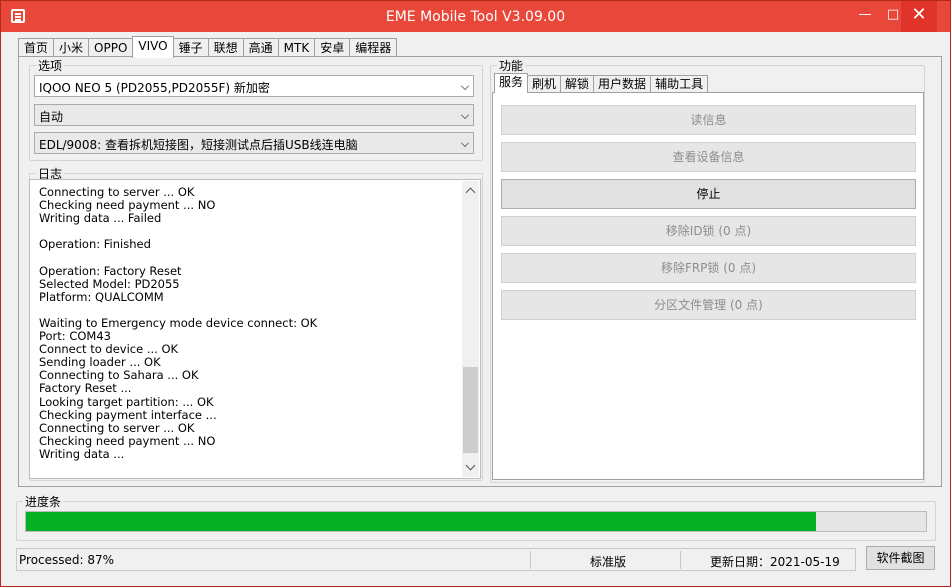 This screenshot has height=587, width=951. What do you see at coordinates (865, 16) in the screenshot?
I see `minimize-button: —` at bounding box center [865, 16].